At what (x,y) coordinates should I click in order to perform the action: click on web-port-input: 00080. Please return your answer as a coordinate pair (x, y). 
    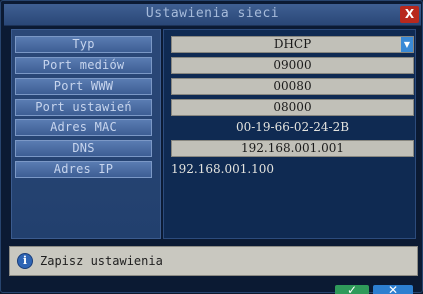
    Looking at the image, I should click on (292, 86).